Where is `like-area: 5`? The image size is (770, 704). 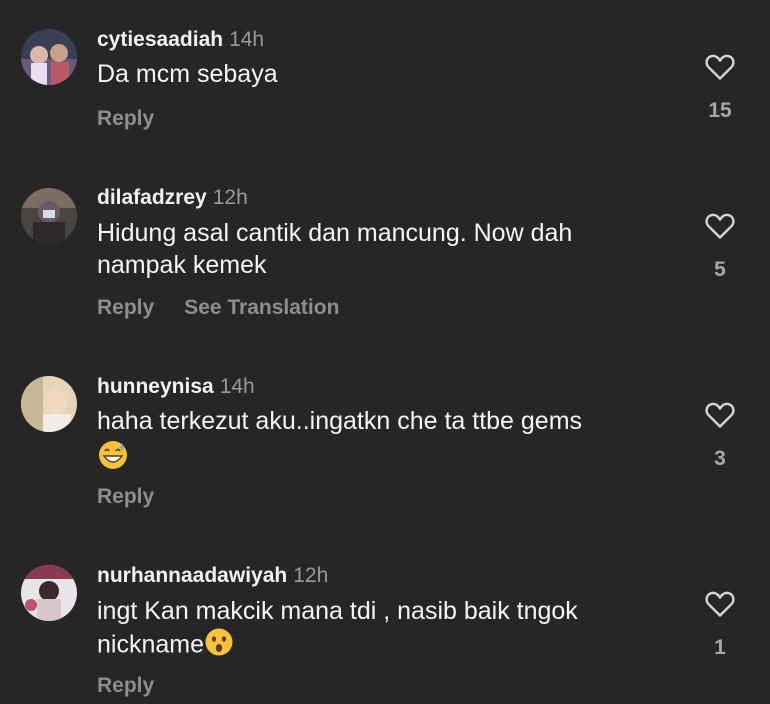 like-area: 5 is located at coordinates (720, 247).